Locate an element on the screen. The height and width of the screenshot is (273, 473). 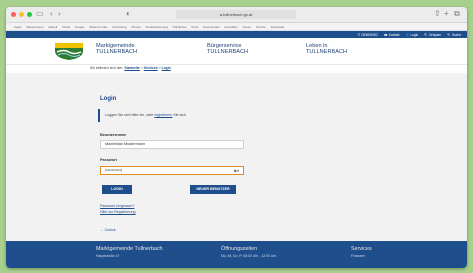
notice-text-suffix: Sie sich. is located at coordinates (180, 115).